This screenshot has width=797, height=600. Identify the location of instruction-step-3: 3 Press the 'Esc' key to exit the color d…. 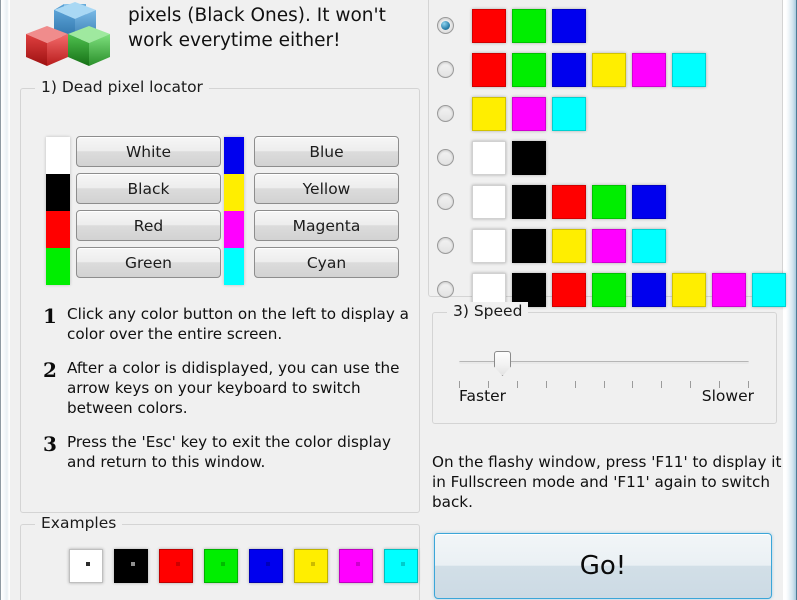
(224, 452).